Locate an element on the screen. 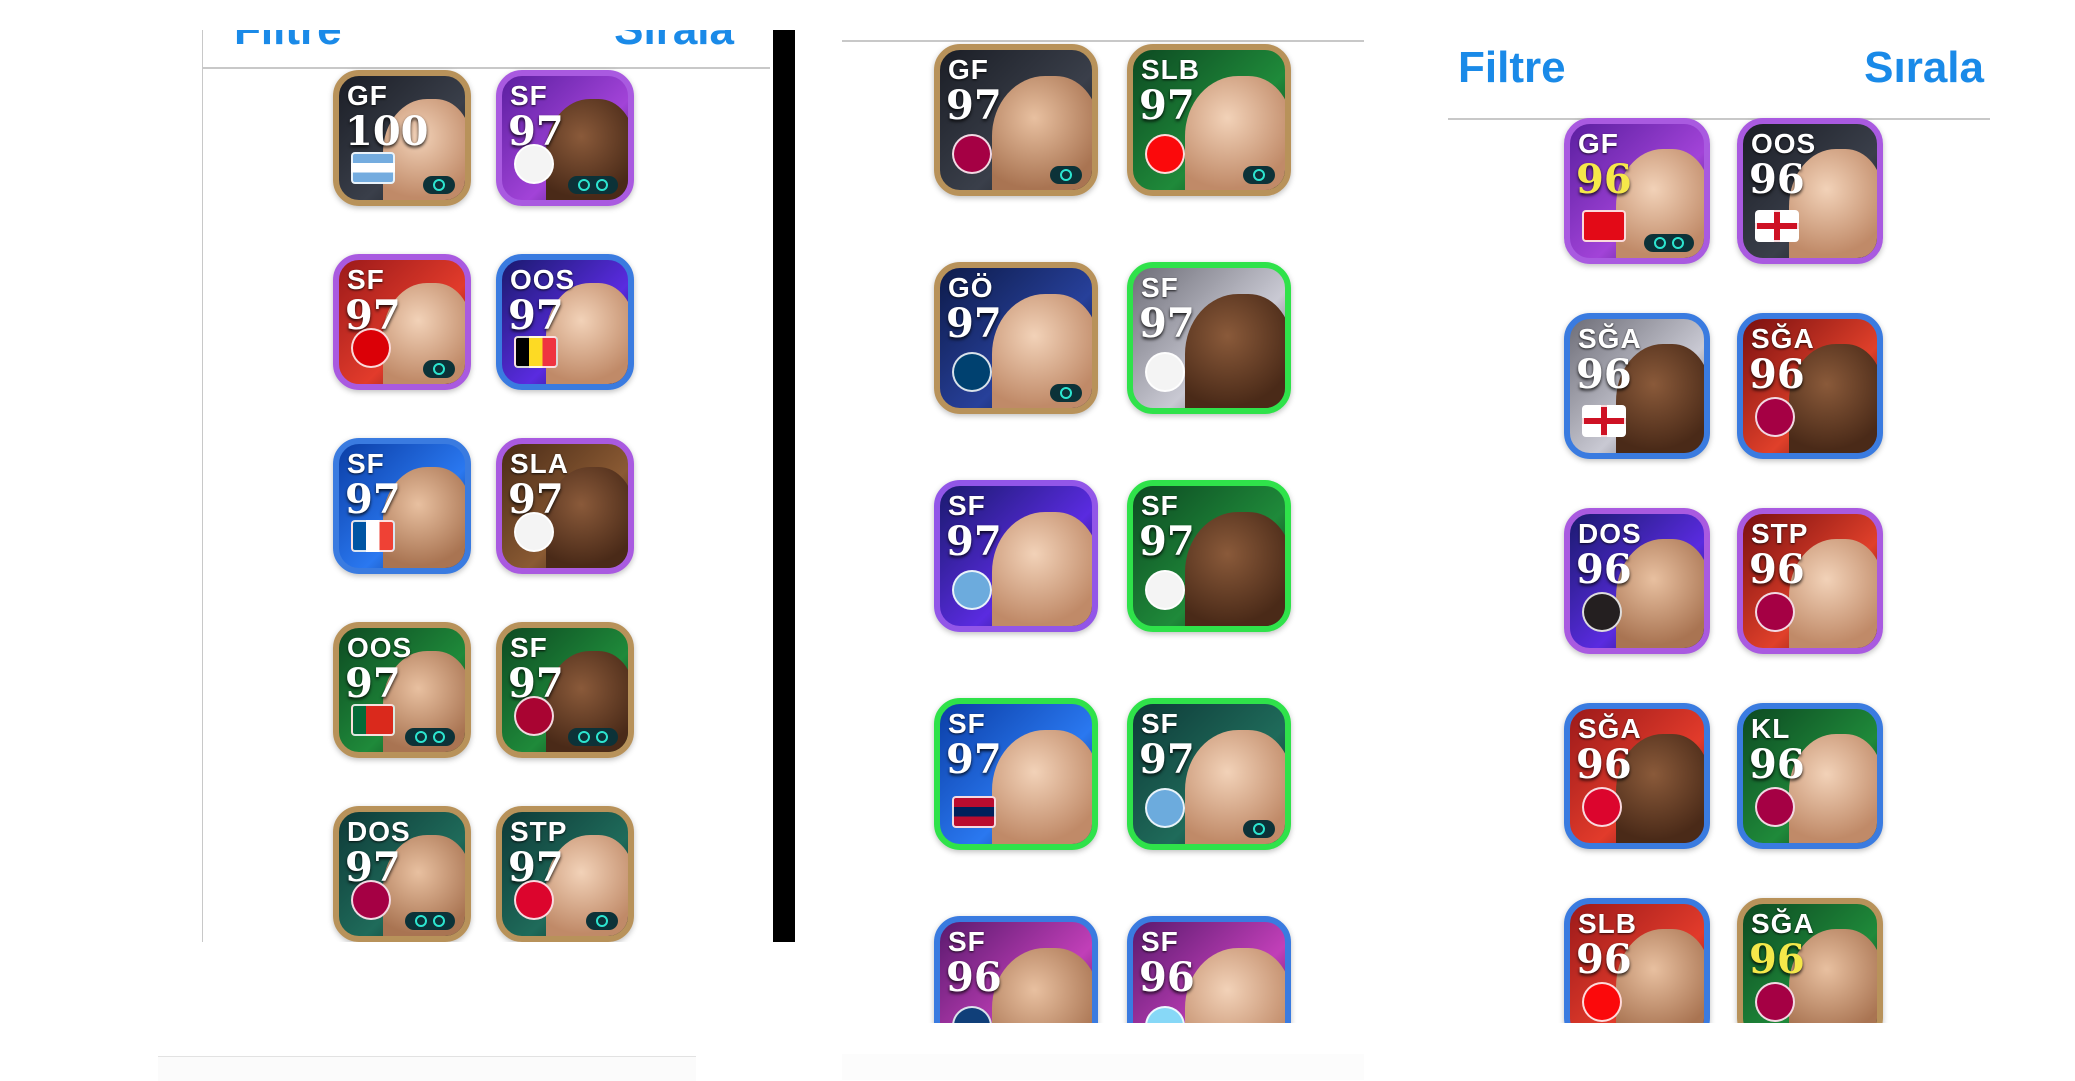 The width and height of the screenshot is (2075, 1081). player-card: GF 100 is located at coordinates (402, 138).